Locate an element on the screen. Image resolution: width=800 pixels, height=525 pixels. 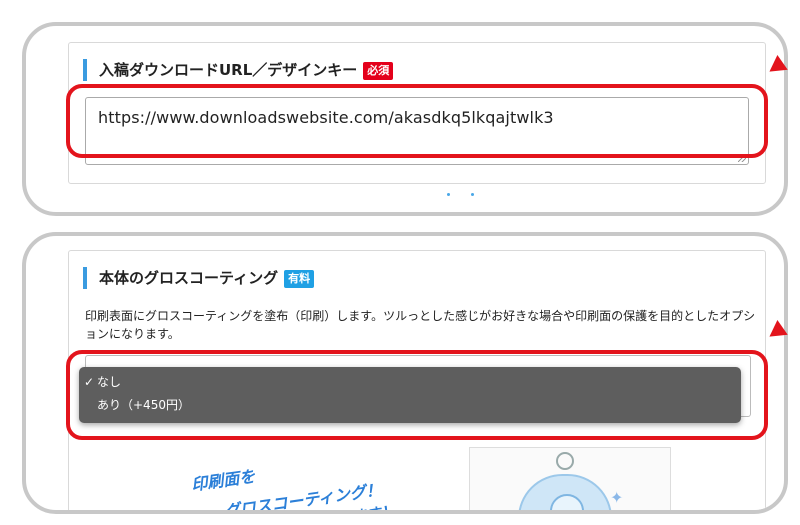
section-title-gloss: 本体のグロスコーティング 有料 is located at coordinates (199, 278).